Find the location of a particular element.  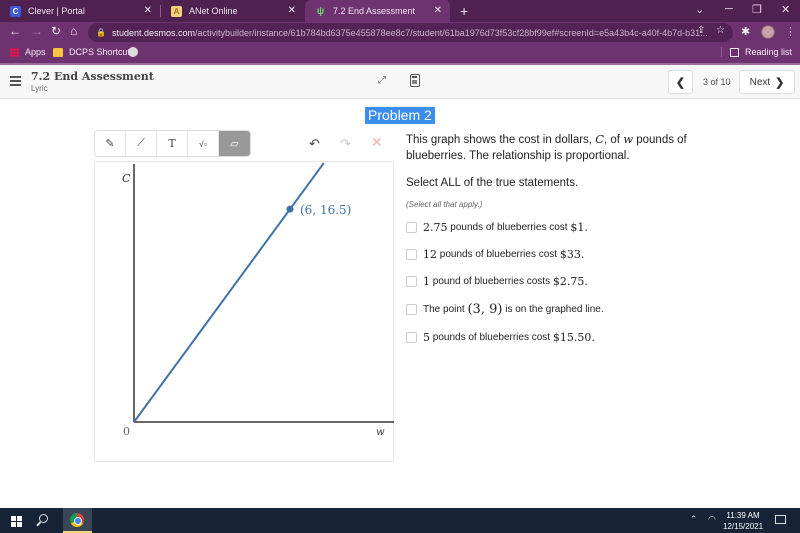

reading-list-label: Reading list is located at coordinates (768, 52).